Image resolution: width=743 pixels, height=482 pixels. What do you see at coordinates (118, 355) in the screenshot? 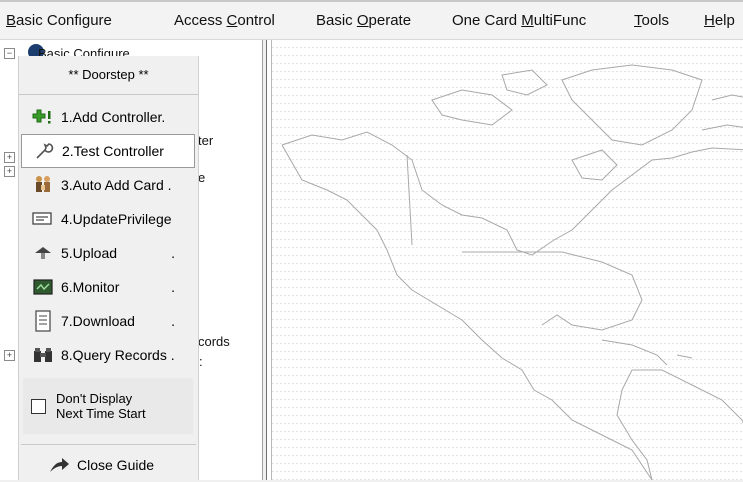
I see `query-records-label: 8.Query Records .` at bounding box center [118, 355].